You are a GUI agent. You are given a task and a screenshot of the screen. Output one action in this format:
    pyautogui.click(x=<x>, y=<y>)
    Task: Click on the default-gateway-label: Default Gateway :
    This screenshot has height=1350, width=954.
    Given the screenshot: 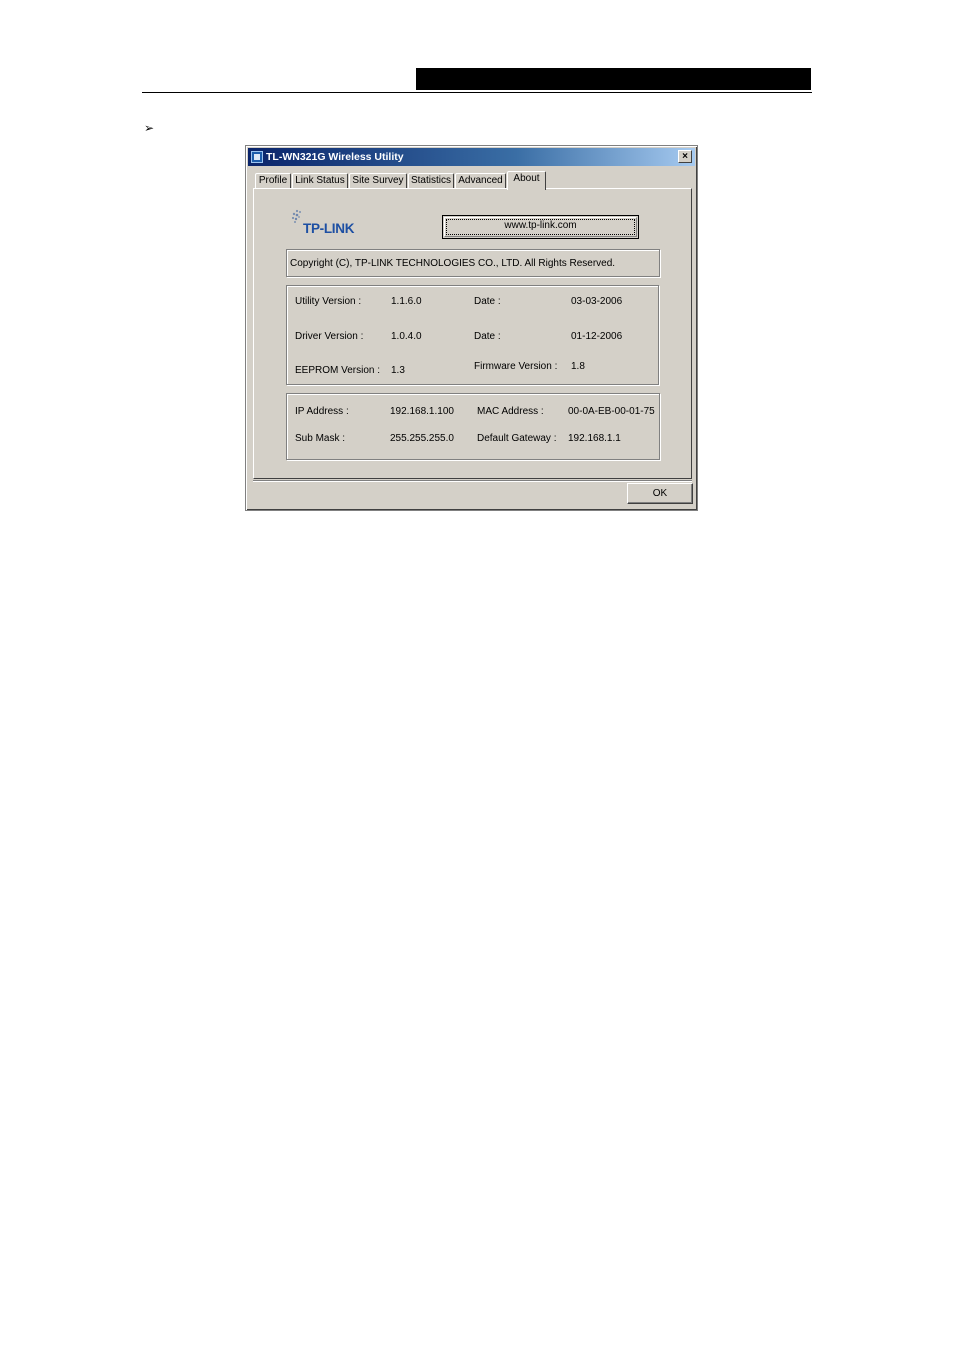 What is the action you would take?
    pyautogui.click(x=517, y=438)
    